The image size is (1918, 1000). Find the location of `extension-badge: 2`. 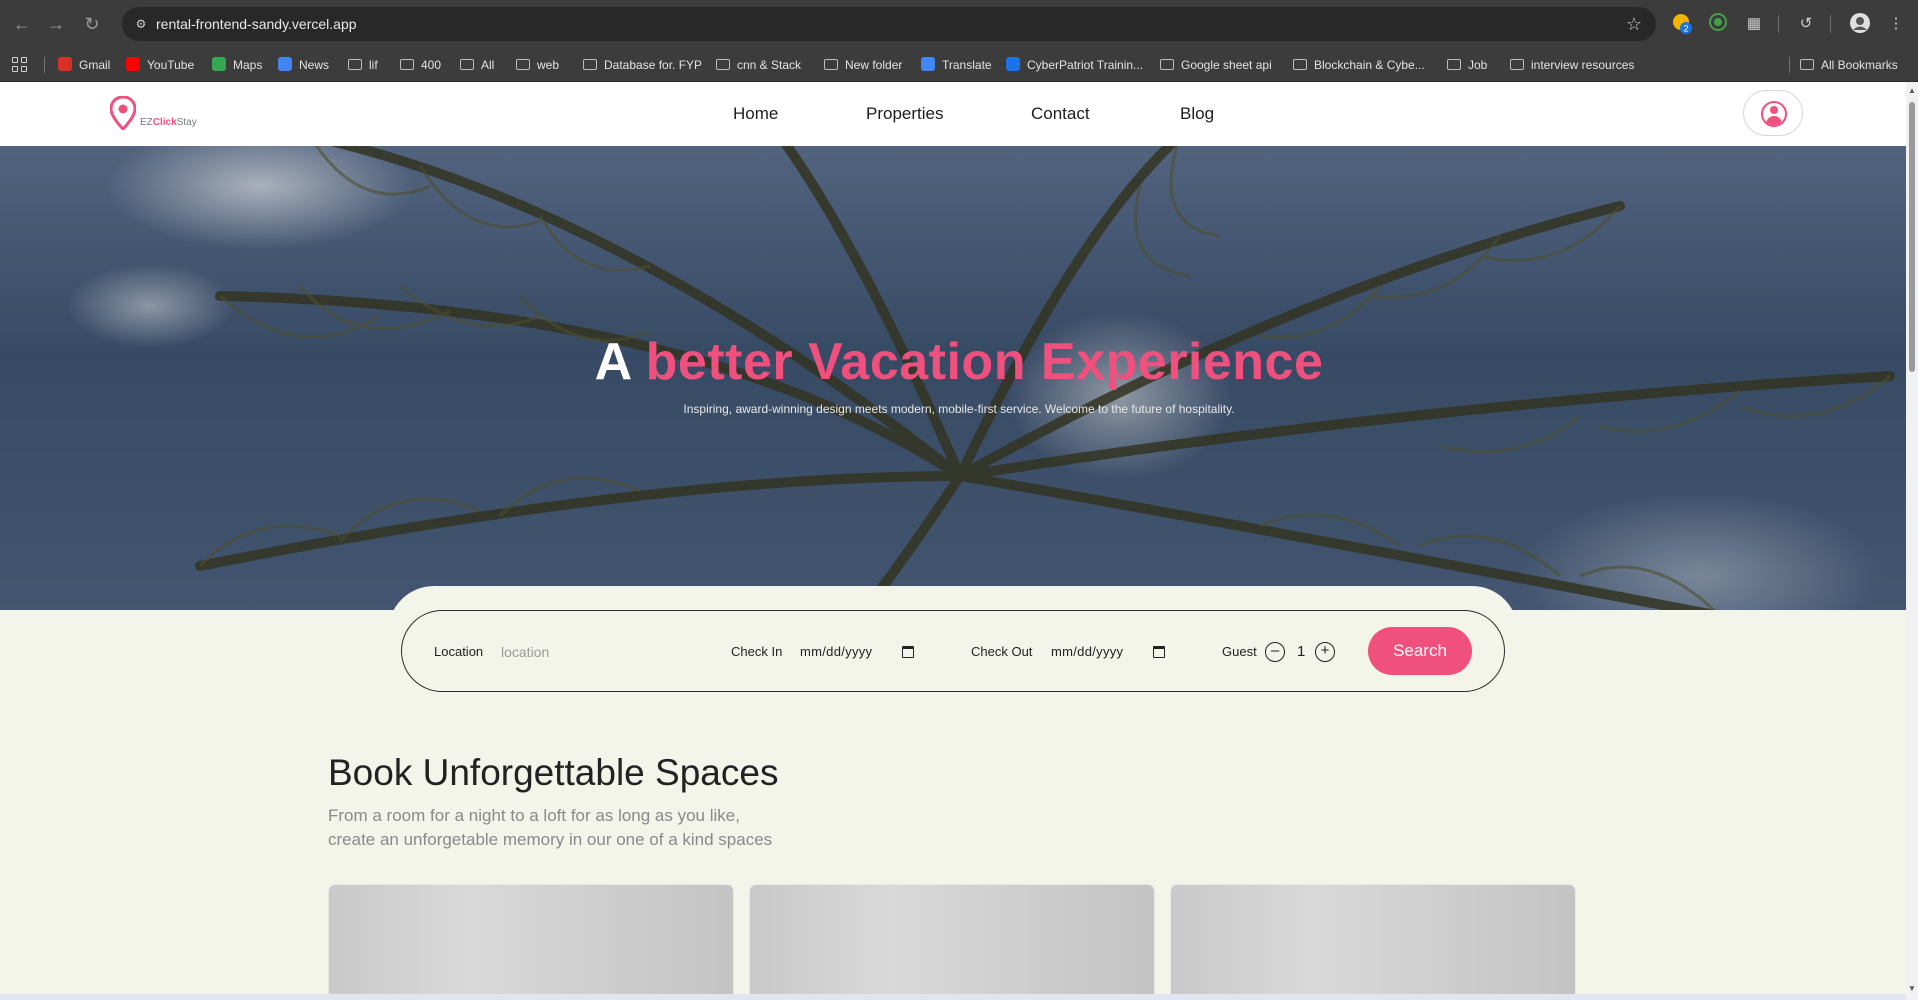

extension-badge: 2 is located at coordinates (1685, 29).